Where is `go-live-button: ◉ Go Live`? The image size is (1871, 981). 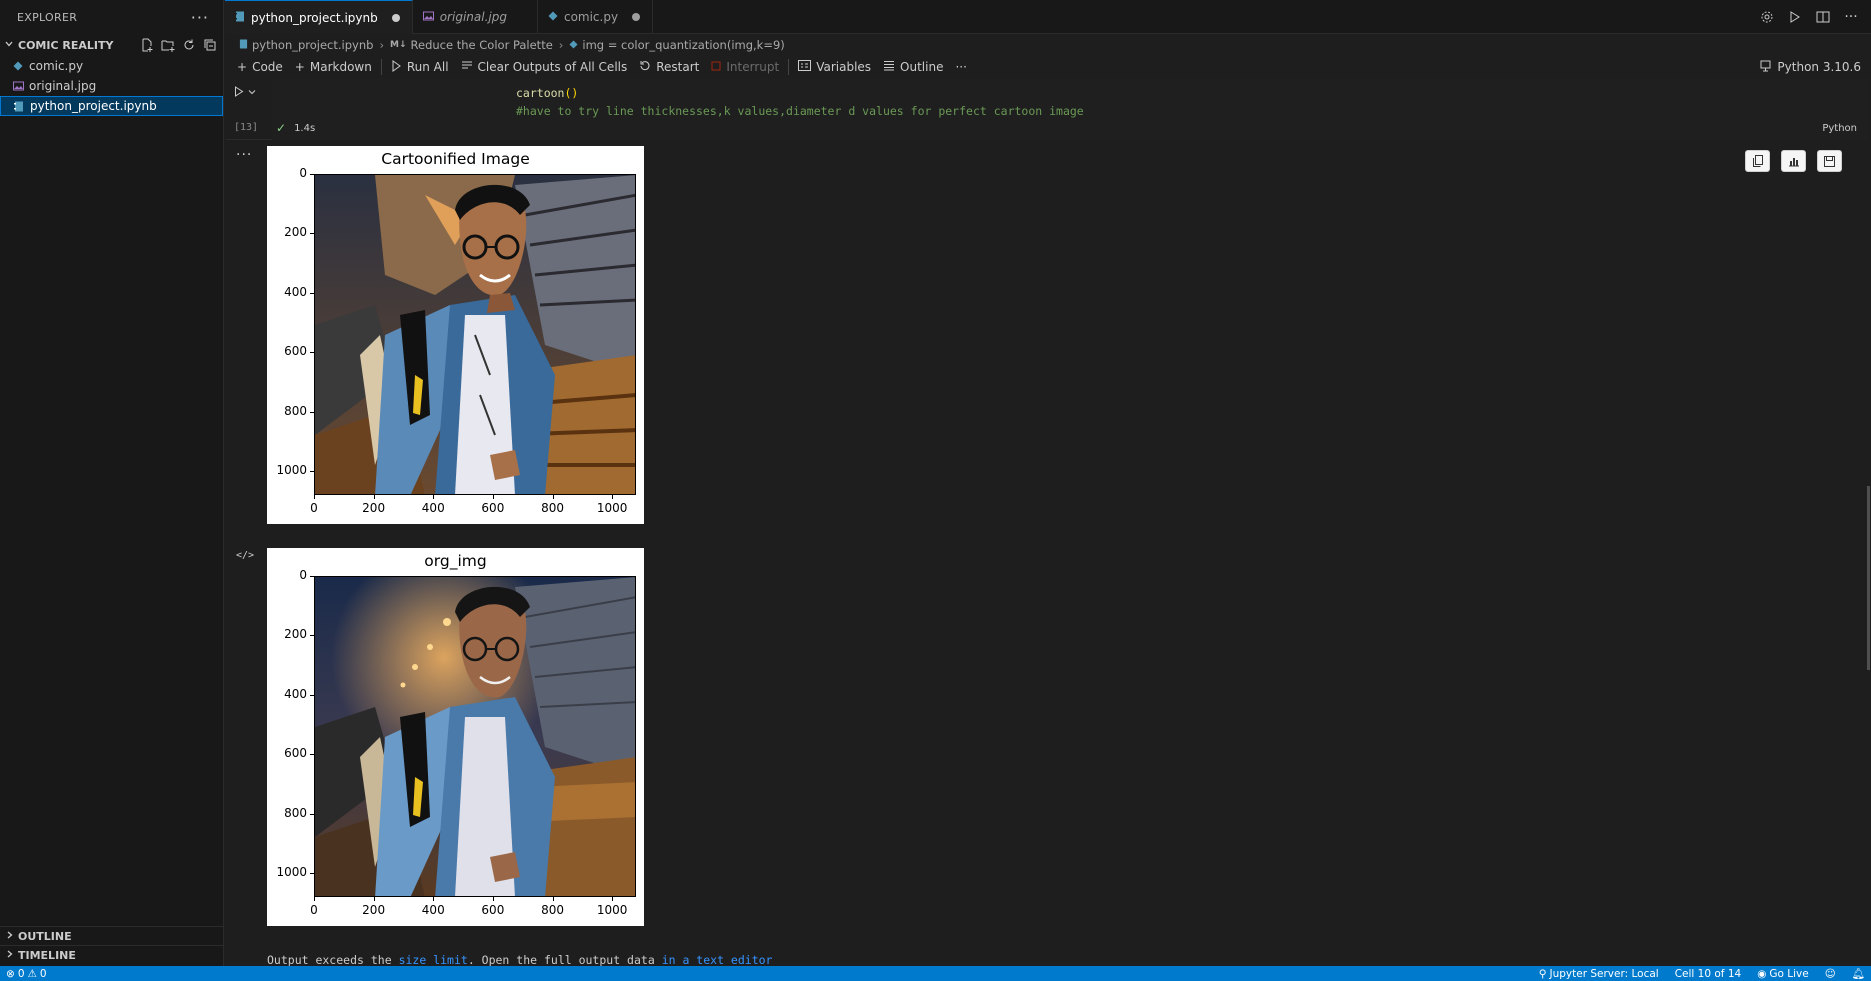 go-live-button: ◉ Go Live is located at coordinates (1783, 974).